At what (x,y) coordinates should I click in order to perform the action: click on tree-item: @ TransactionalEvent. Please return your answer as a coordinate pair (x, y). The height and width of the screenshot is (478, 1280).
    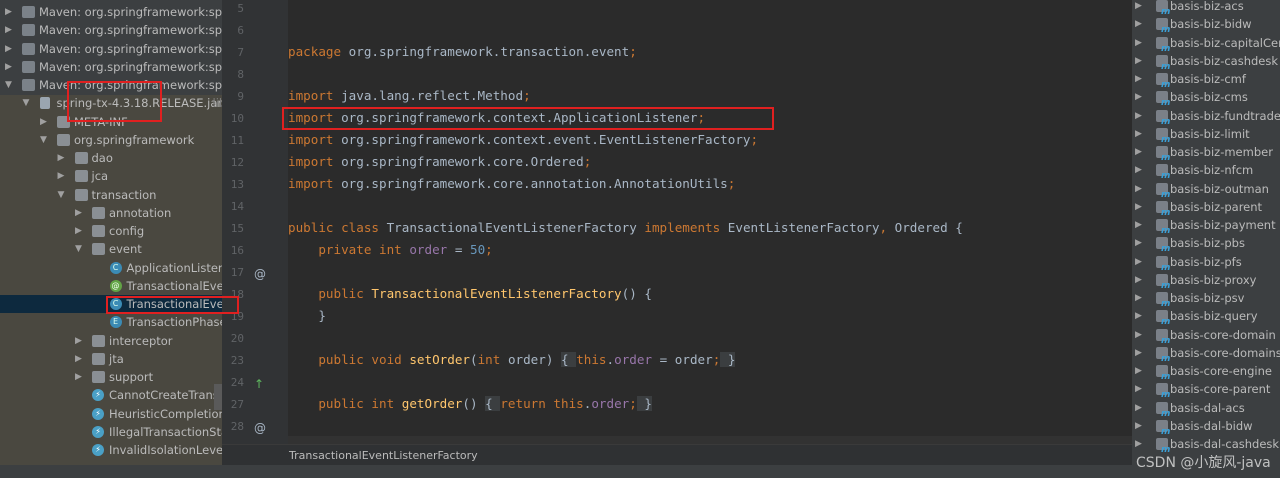
    Looking at the image, I should click on (111, 286).